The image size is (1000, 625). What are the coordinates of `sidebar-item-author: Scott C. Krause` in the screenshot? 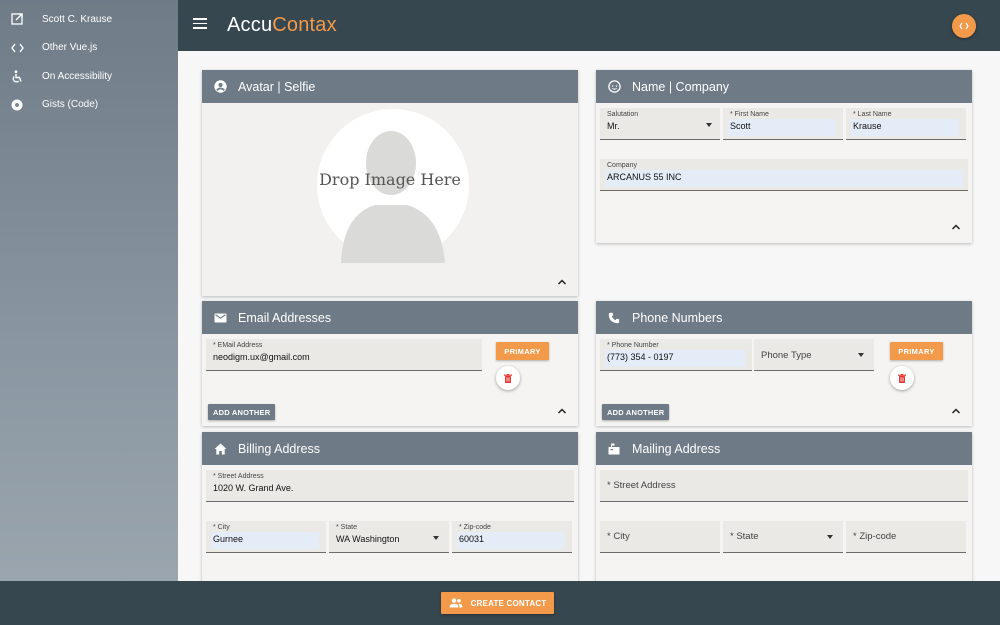 It's located at (89, 19).